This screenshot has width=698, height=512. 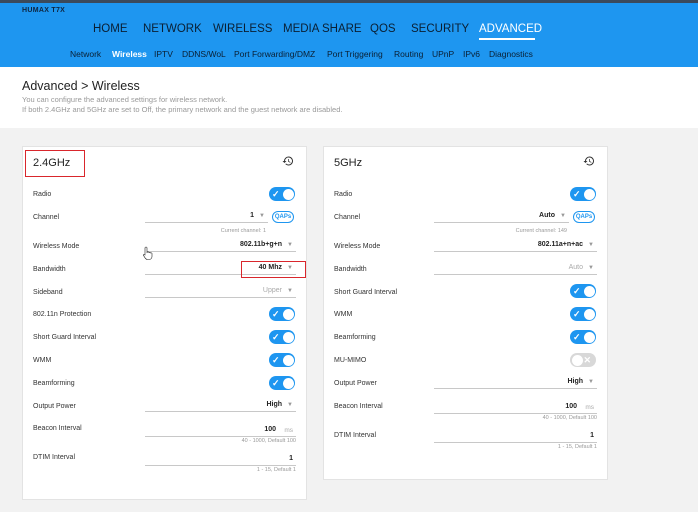 I want to click on top-accent-line, so click(x=349, y=1).